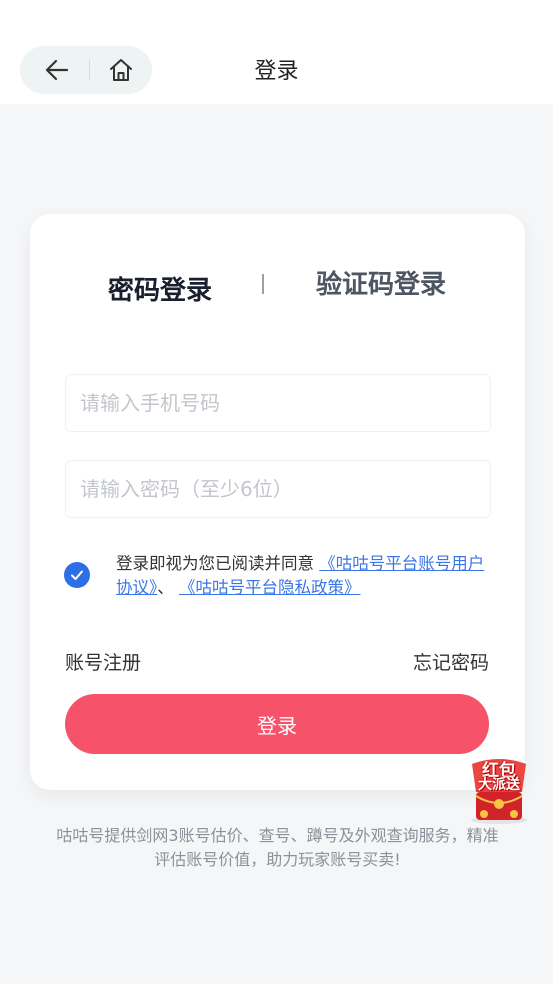  What do you see at coordinates (263, 284) in the screenshot?
I see `tab-separator` at bounding box center [263, 284].